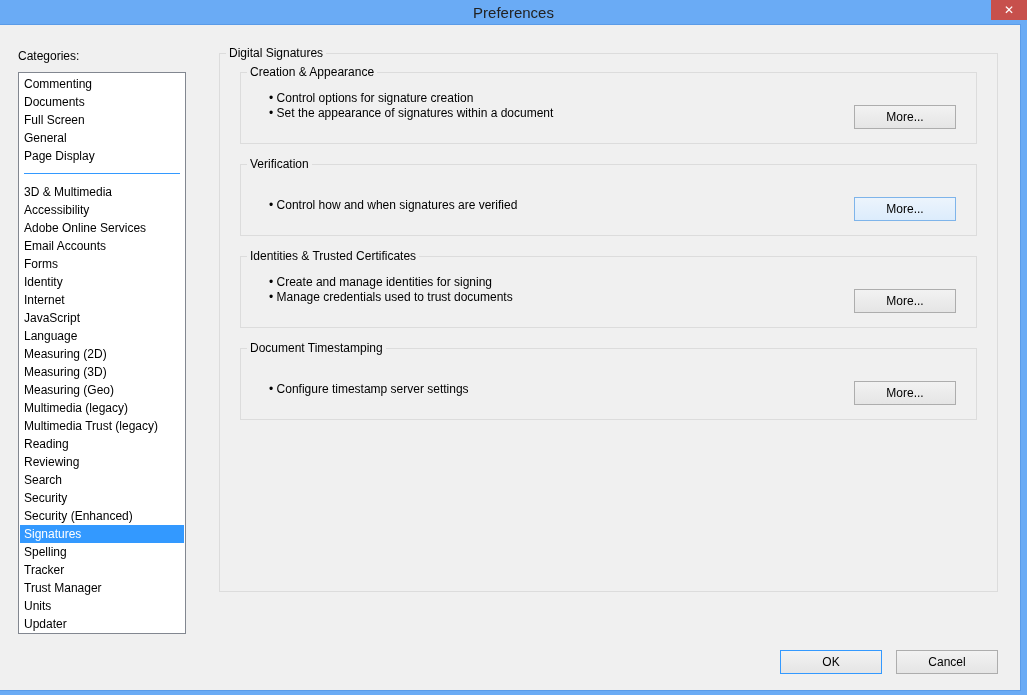 This screenshot has height=695, width=1027. I want to click on category-item: Page Display, so click(102, 156).